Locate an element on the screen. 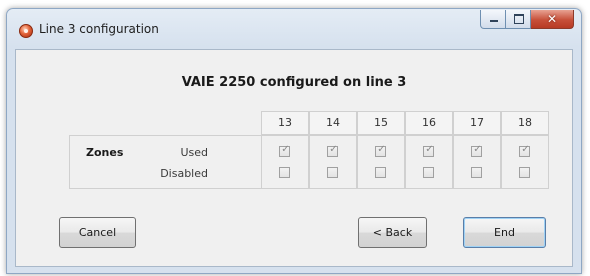 Image resolution: width=590 pixels, height=276 pixels. zone-header-17: 17 is located at coordinates (477, 123).